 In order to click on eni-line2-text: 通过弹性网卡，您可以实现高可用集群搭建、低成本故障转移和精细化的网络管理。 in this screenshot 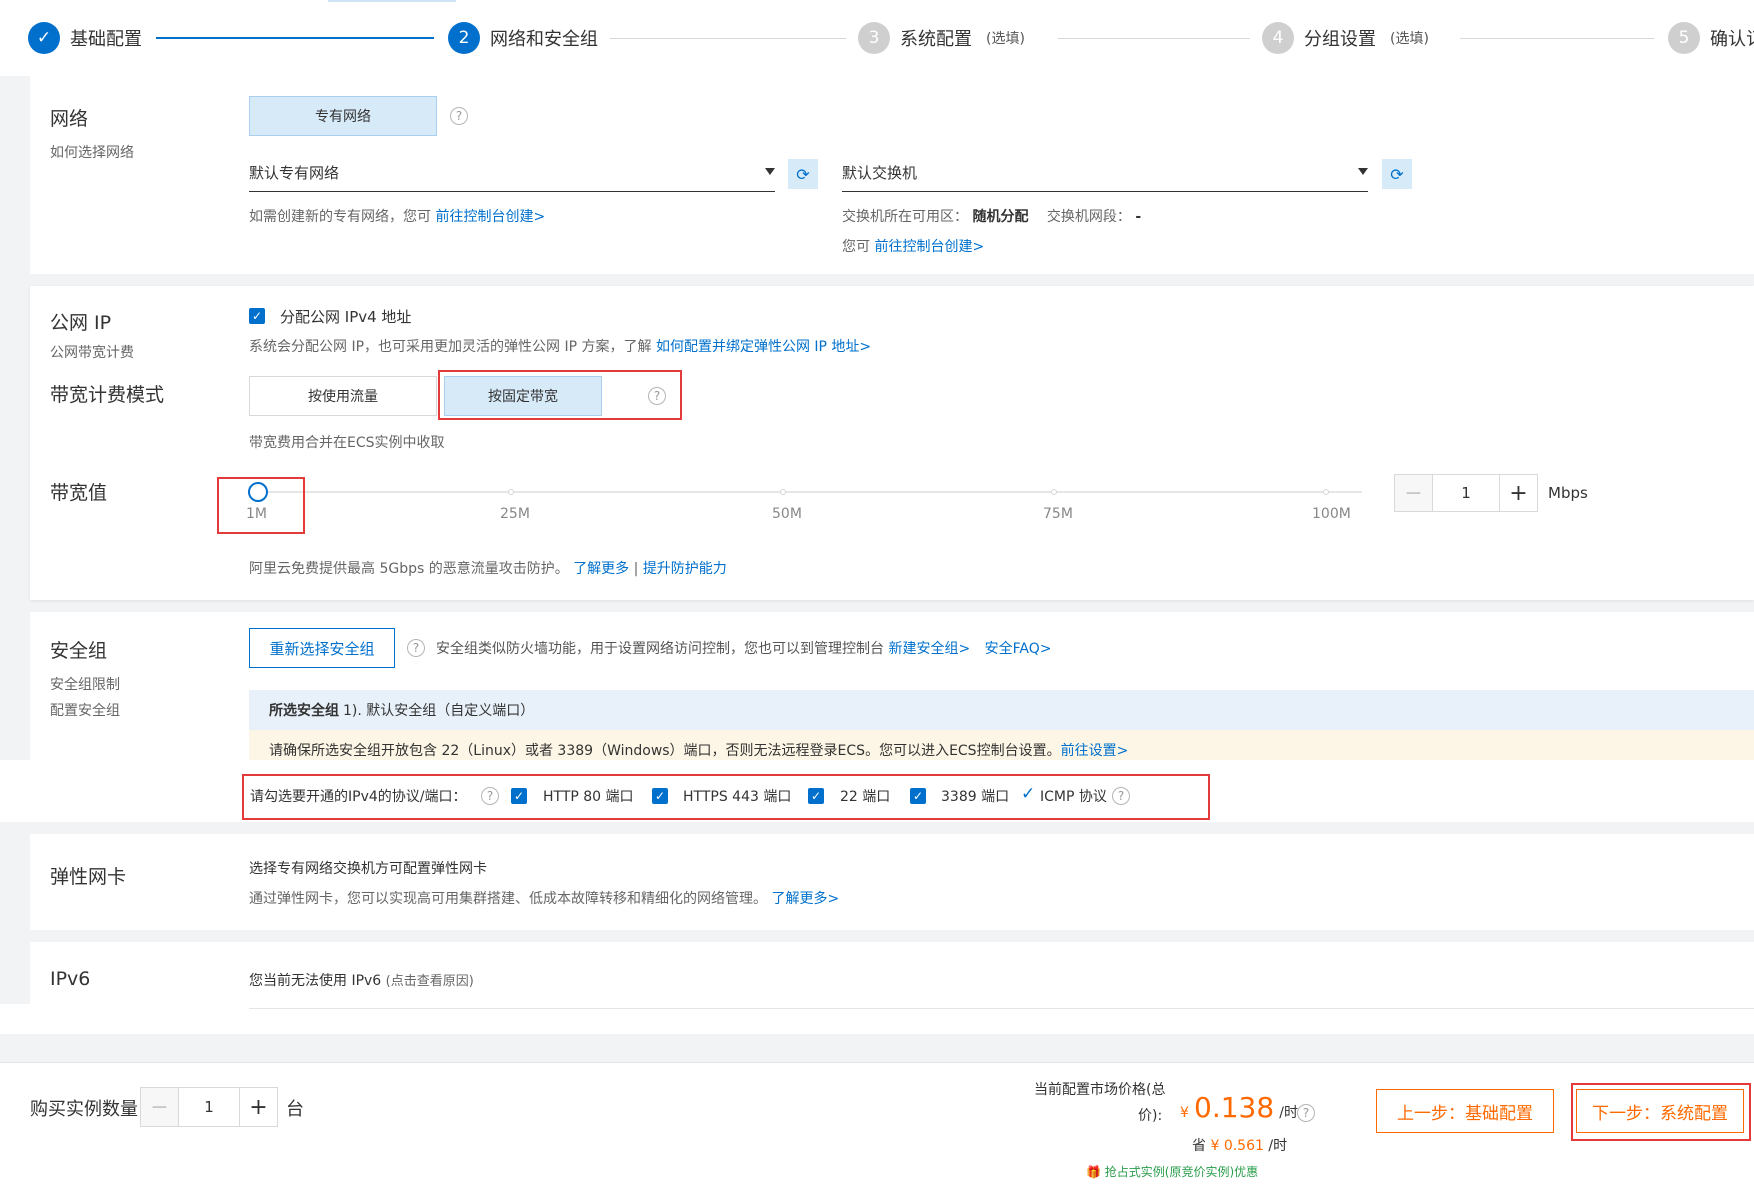, I will do `click(508, 899)`.